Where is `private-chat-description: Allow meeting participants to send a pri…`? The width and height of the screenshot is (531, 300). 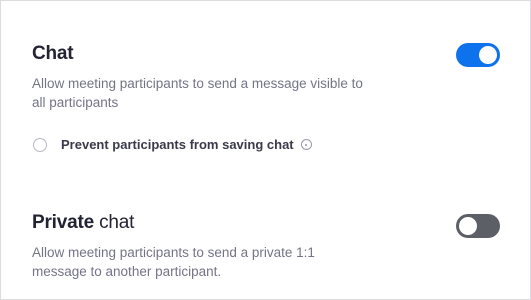
private-chat-description: Allow meeting participants to send a pri… is located at coordinates (173, 262).